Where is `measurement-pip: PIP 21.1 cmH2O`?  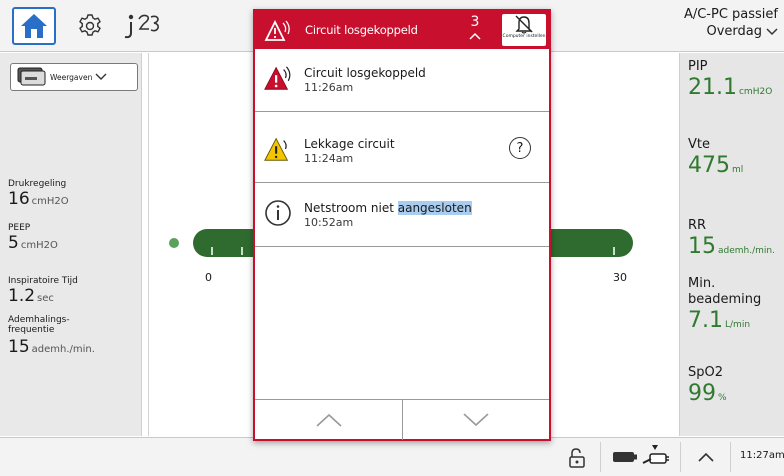 measurement-pip: PIP 21.1 cmH2O is located at coordinates (730, 80).